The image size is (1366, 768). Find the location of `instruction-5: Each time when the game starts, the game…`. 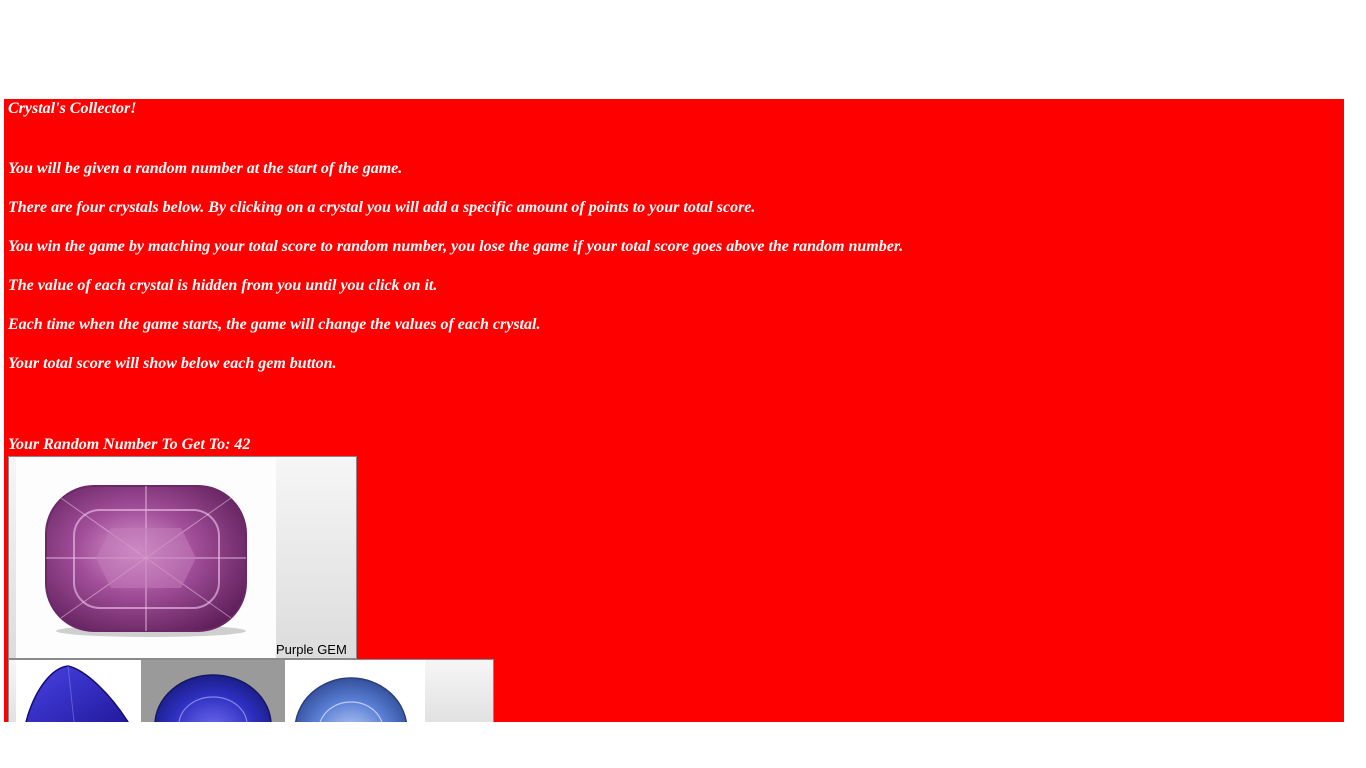

instruction-5: Each time when the game starts, the game… is located at coordinates (274, 324).